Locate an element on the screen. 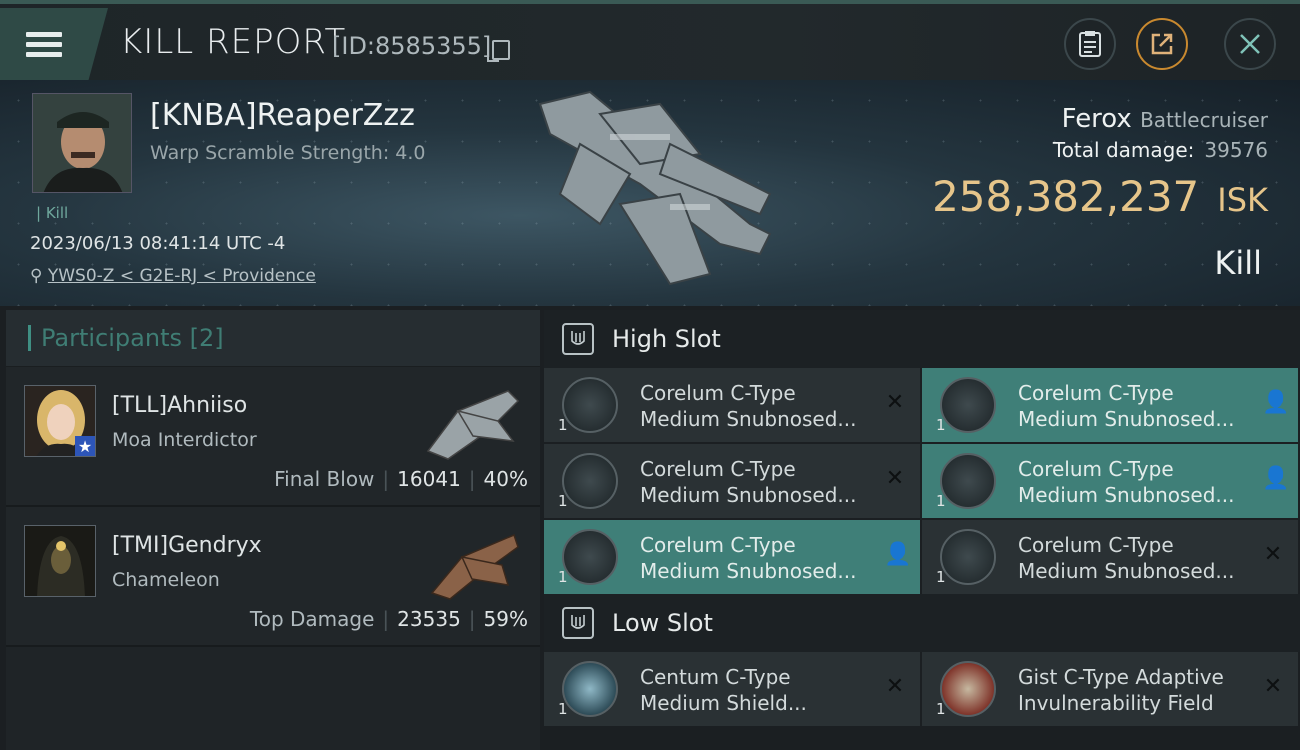  result-label: Kill is located at coordinates (1238, 263).